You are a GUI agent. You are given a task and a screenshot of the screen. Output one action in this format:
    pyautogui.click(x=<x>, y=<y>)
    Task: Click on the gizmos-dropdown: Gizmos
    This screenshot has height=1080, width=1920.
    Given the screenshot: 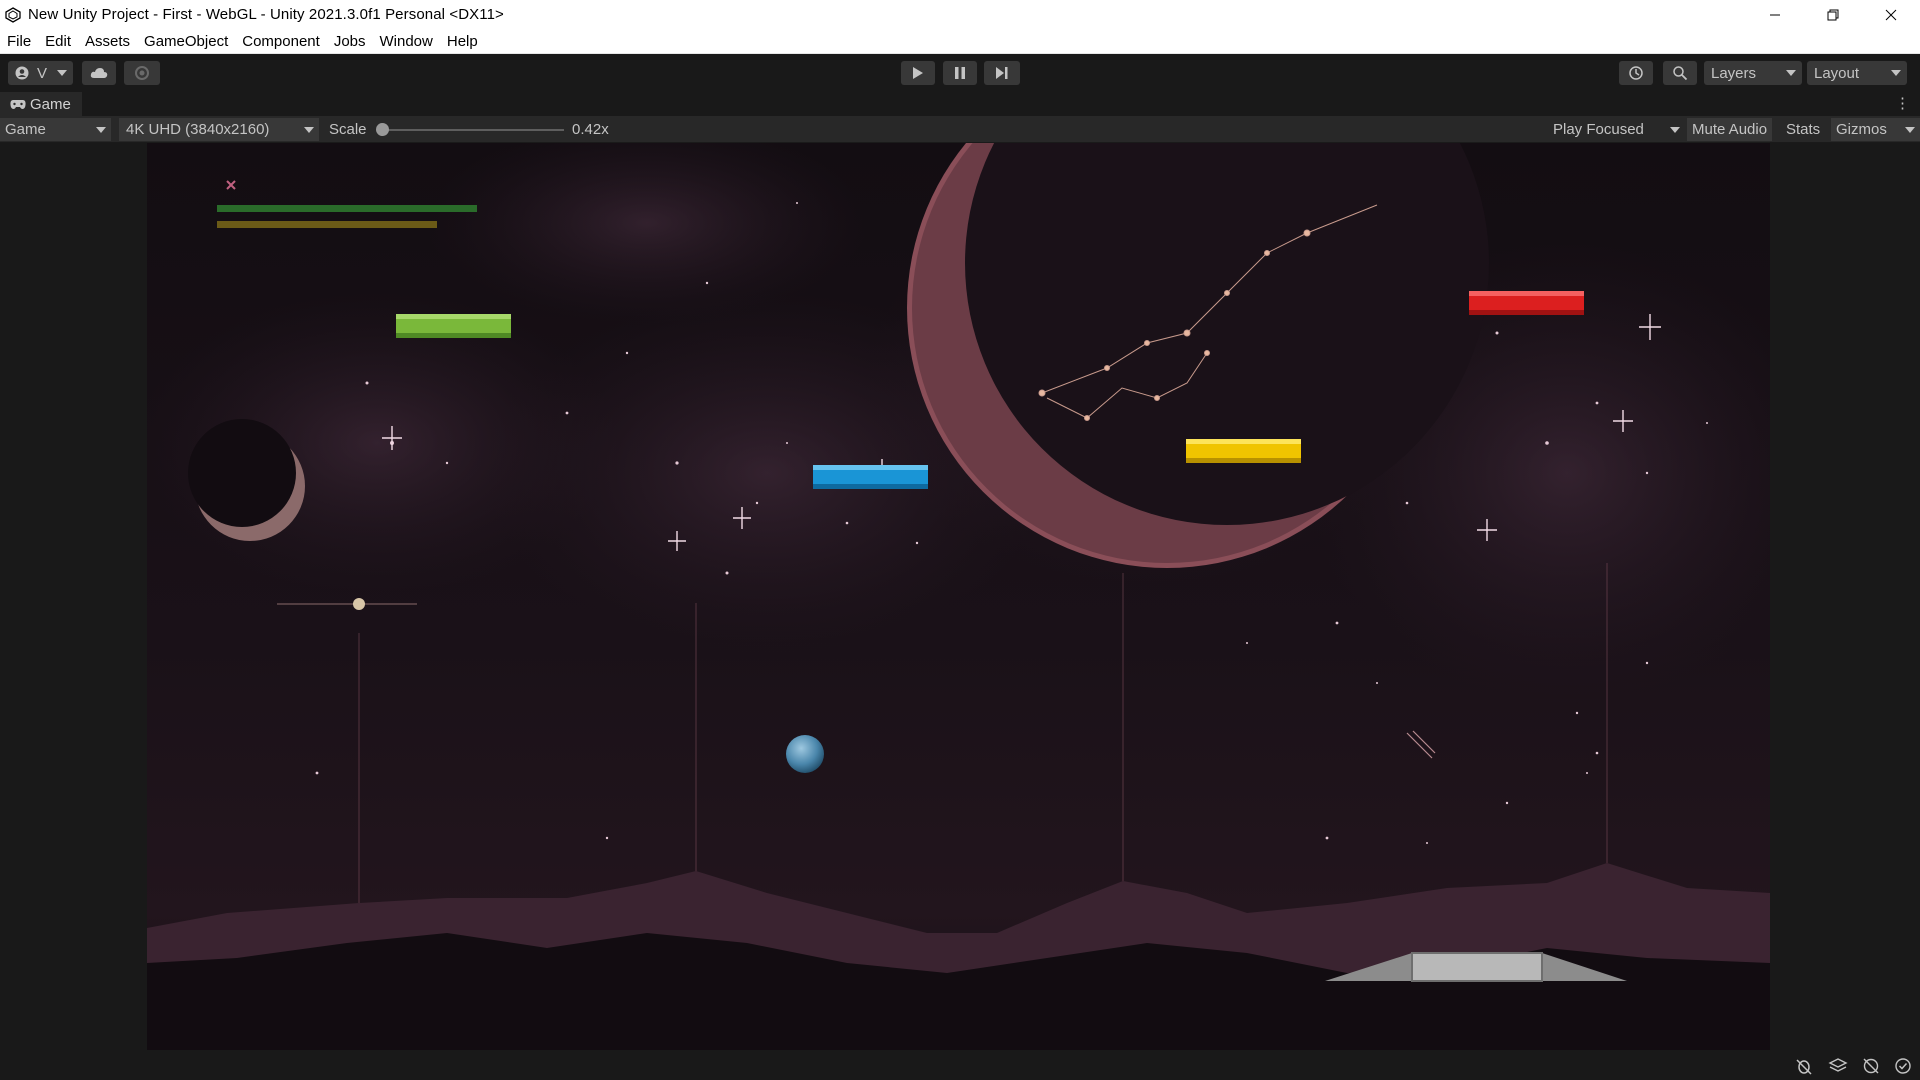 What is the action you would take?
    pyautogui.click(x=1875, y=129)
    